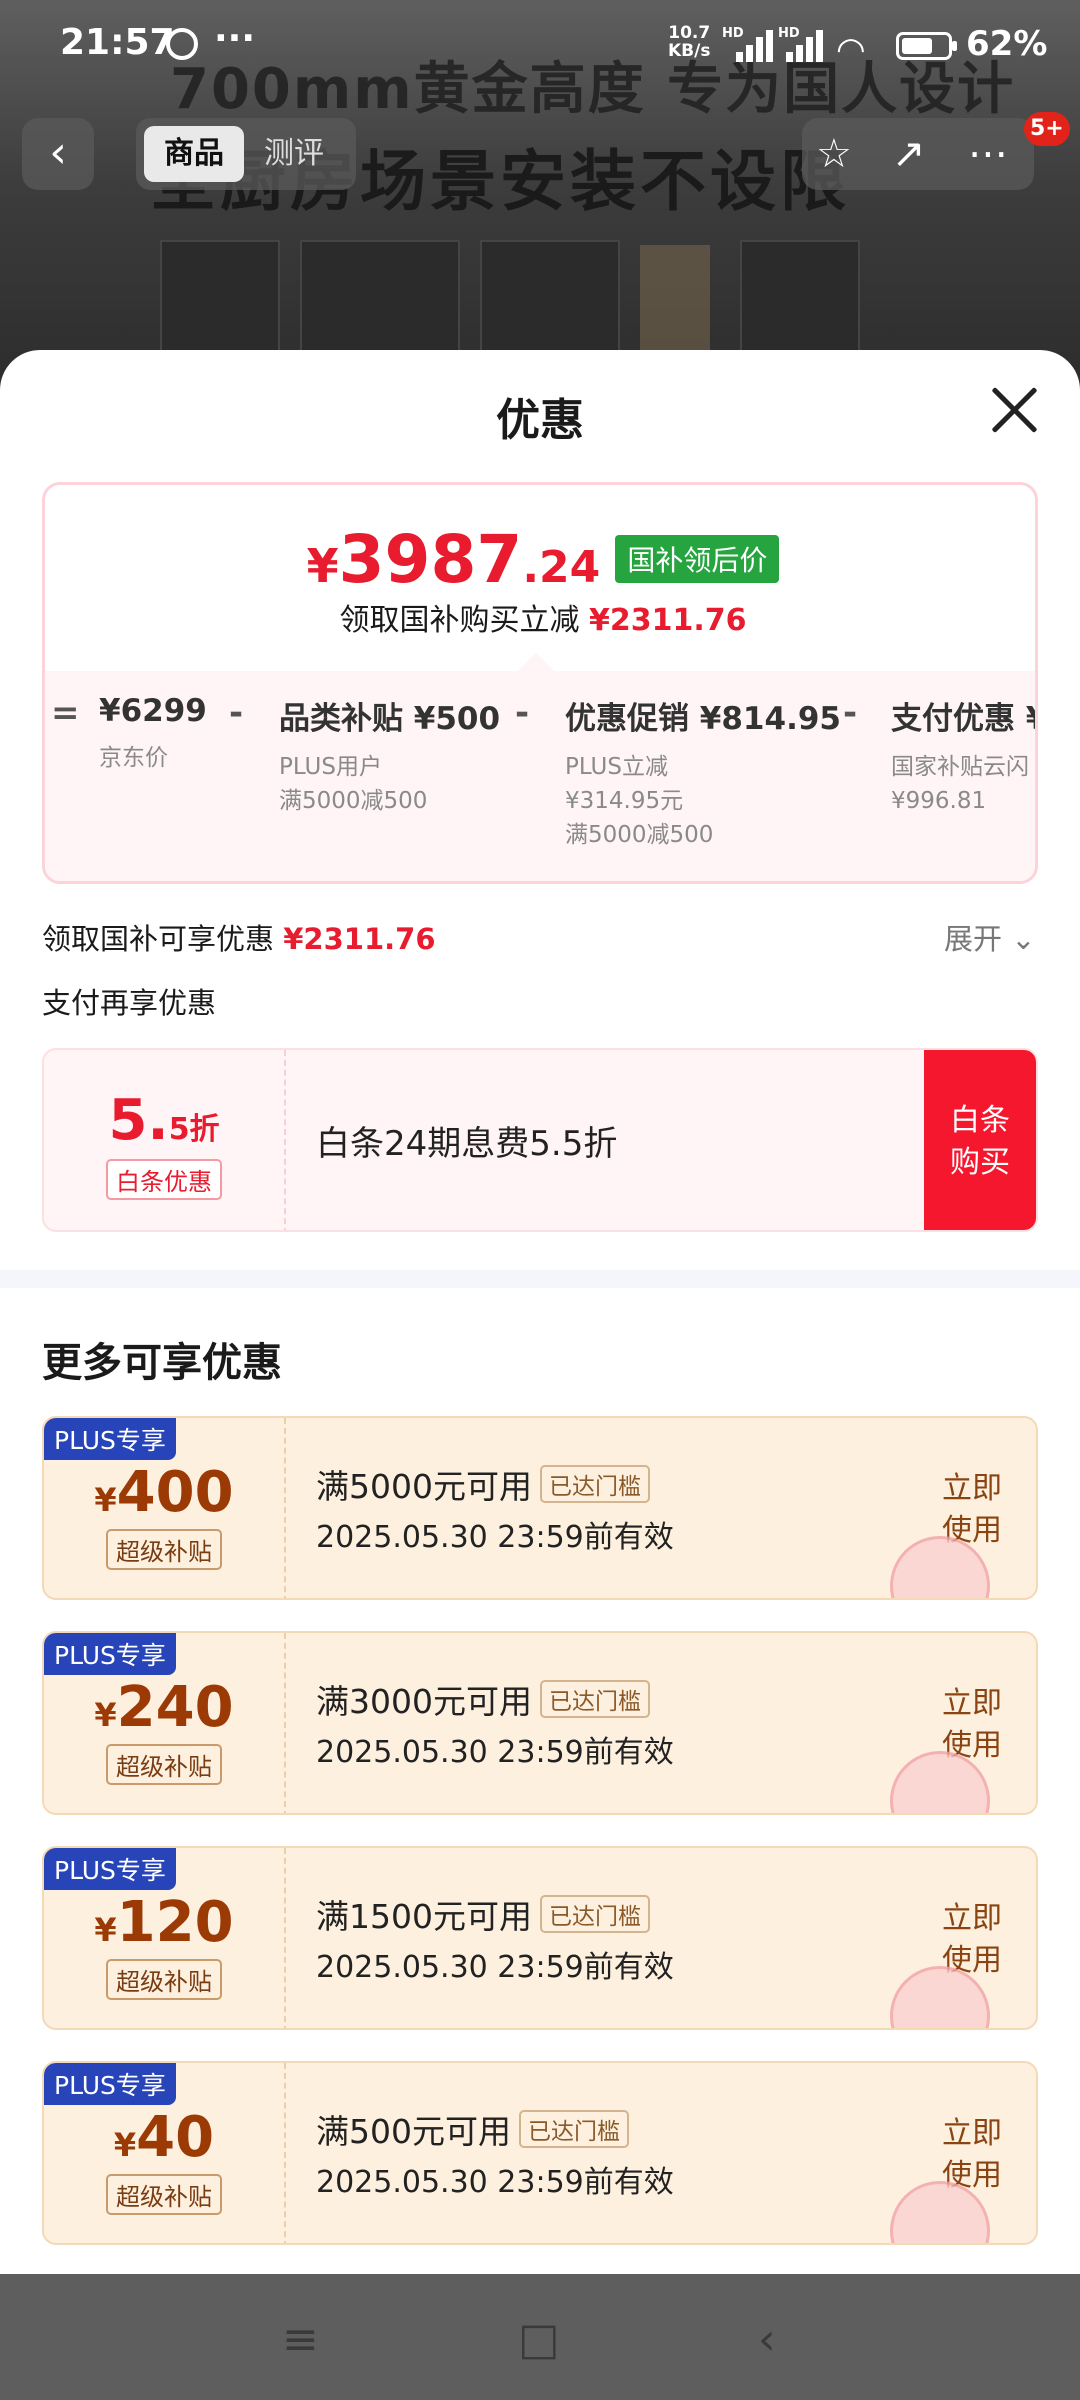 This screenshot has width=1080, height=2400. I want to click on baitiao-discount-number: 5., so click(138, 1120).